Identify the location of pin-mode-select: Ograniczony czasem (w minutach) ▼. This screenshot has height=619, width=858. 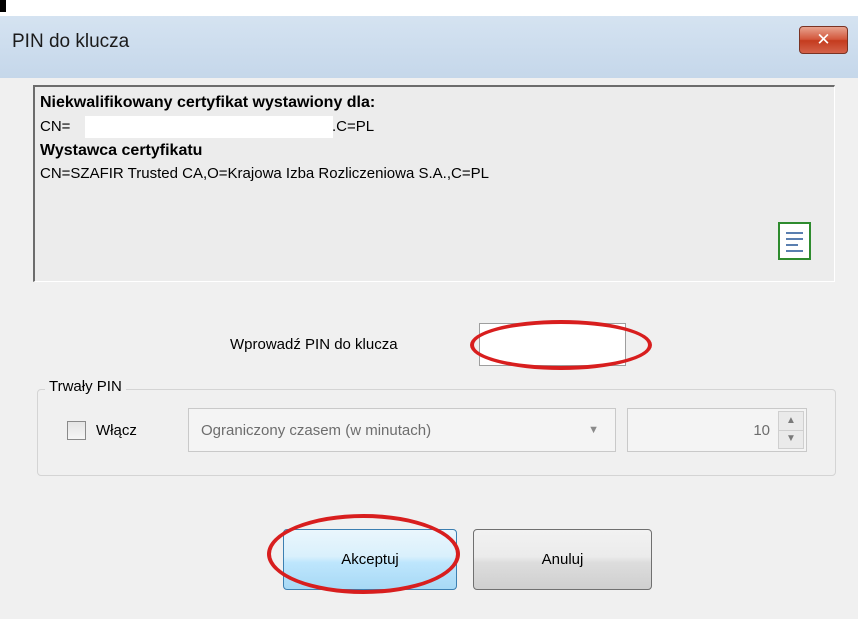
(402, 430).